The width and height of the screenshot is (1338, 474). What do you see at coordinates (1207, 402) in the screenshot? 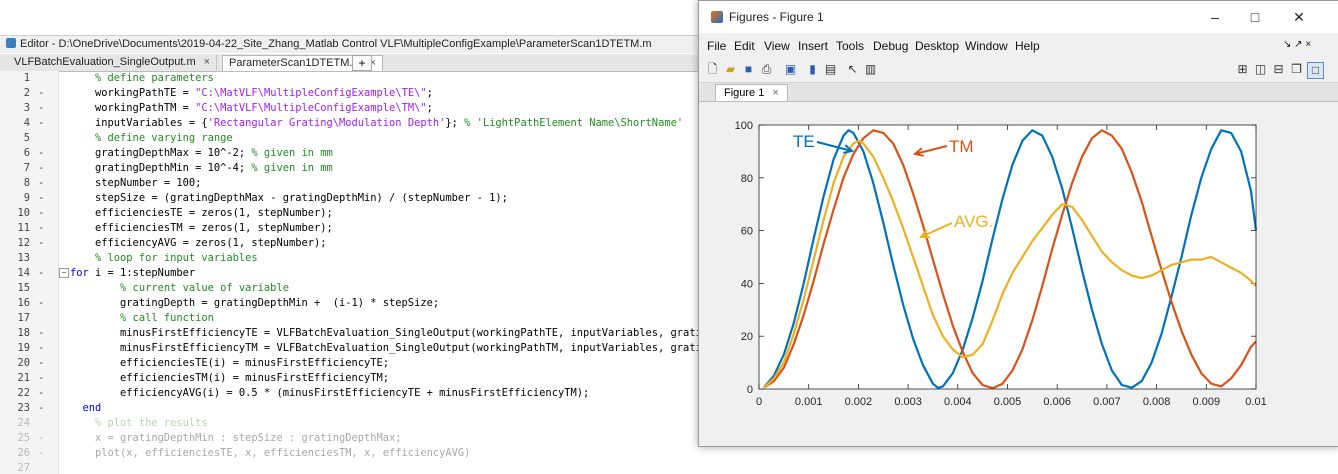
I see `x-tick-label: 0.009` at bounding box center [1207, 402].